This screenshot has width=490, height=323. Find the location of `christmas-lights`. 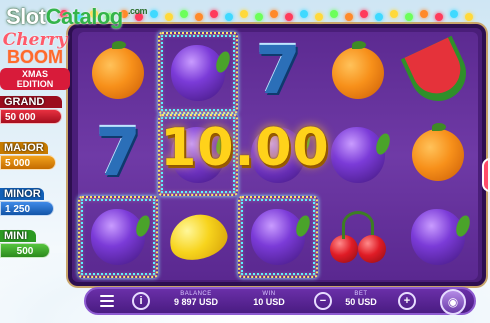

christmas-lights is located at coordinates (275, 15).